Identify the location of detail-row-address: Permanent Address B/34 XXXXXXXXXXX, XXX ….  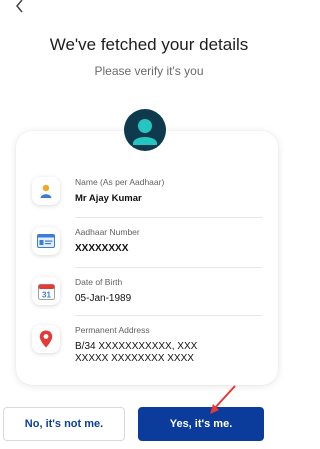
(155, 347).